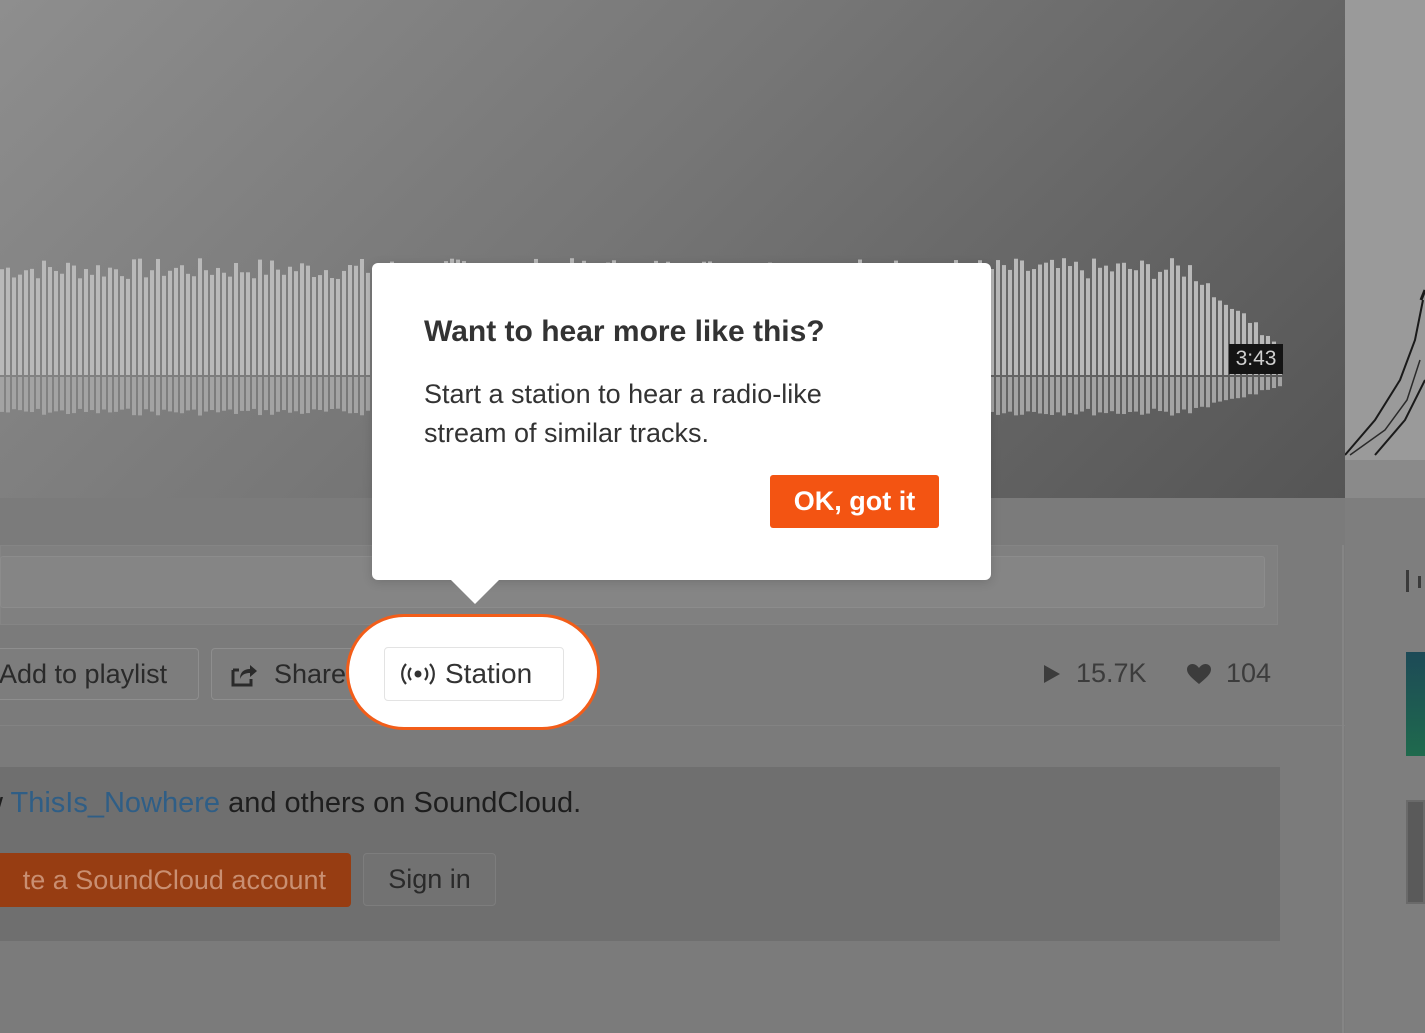 The width and height of the screenshot is (1425, 1033). I want to click on create-account-button: te a SoundCloud account, so click(175, 880).